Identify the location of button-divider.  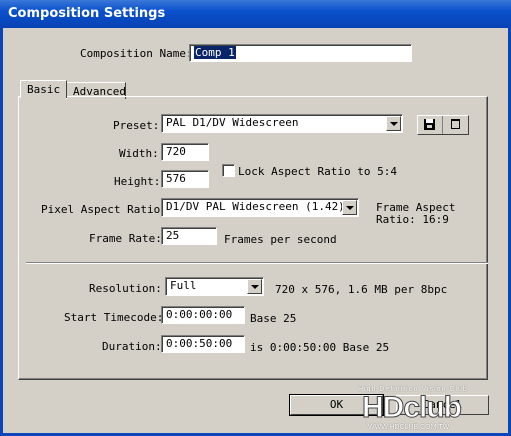
(442, 125).